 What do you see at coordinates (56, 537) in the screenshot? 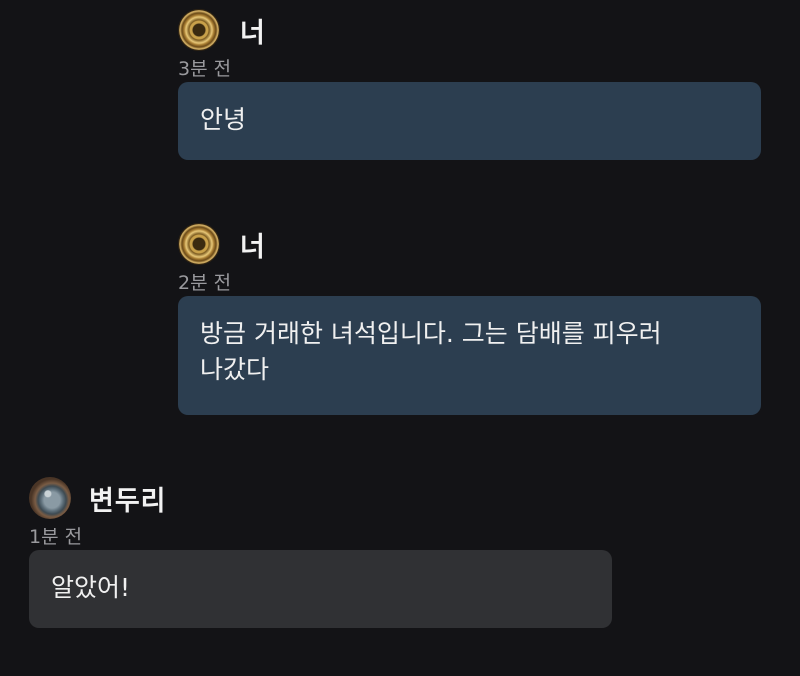
I see `message-timestamp: 1분 전` at bounding box center [56, 537].